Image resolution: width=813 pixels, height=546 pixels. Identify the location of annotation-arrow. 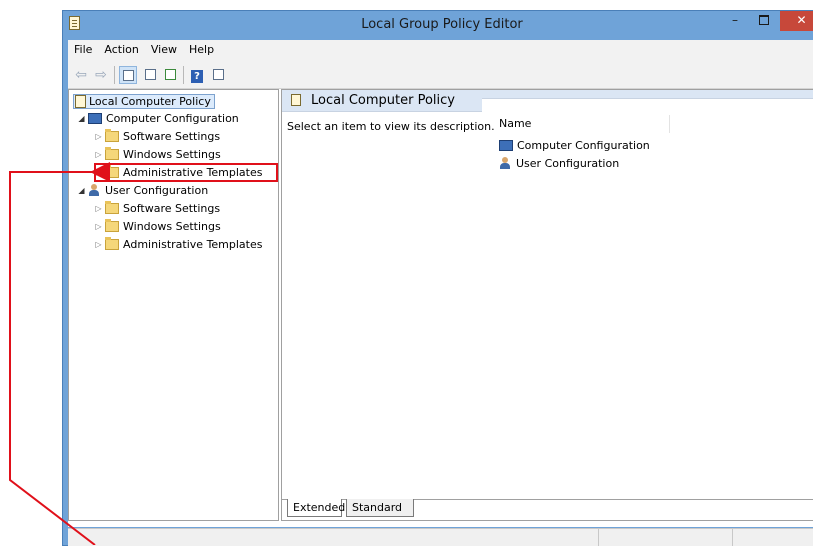
(59, 353).